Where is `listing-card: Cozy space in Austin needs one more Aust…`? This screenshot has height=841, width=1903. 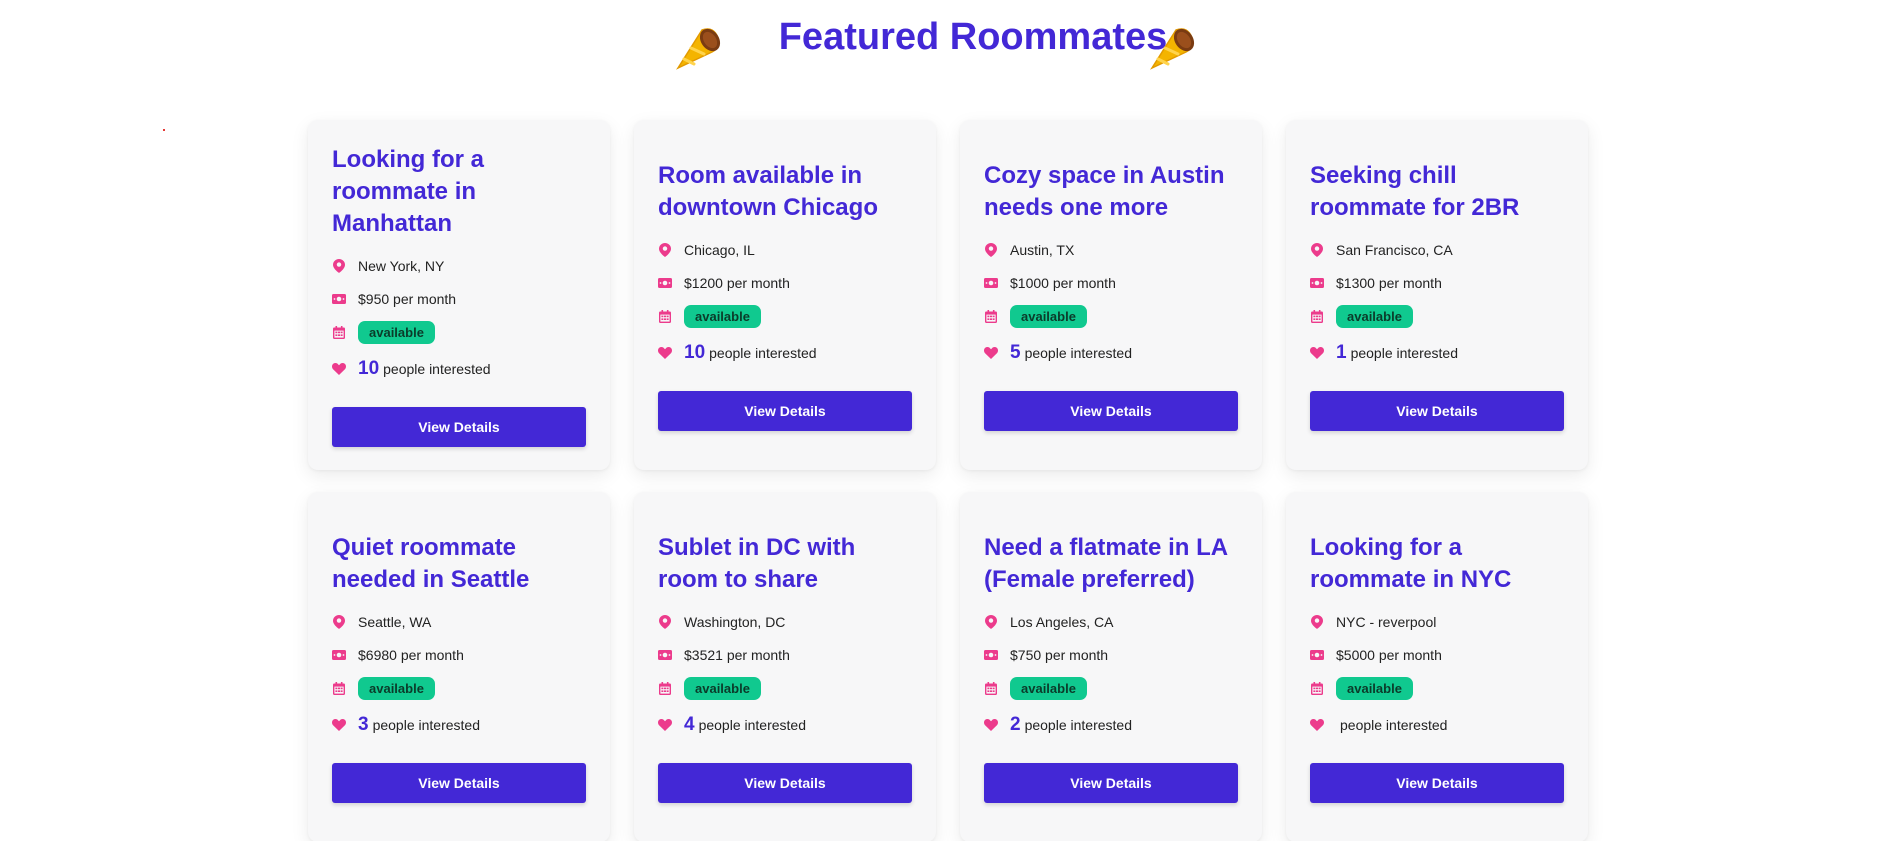 listing-card: Cozy space in Austin needs one more Aust… is located at coordinates (1111, 295).